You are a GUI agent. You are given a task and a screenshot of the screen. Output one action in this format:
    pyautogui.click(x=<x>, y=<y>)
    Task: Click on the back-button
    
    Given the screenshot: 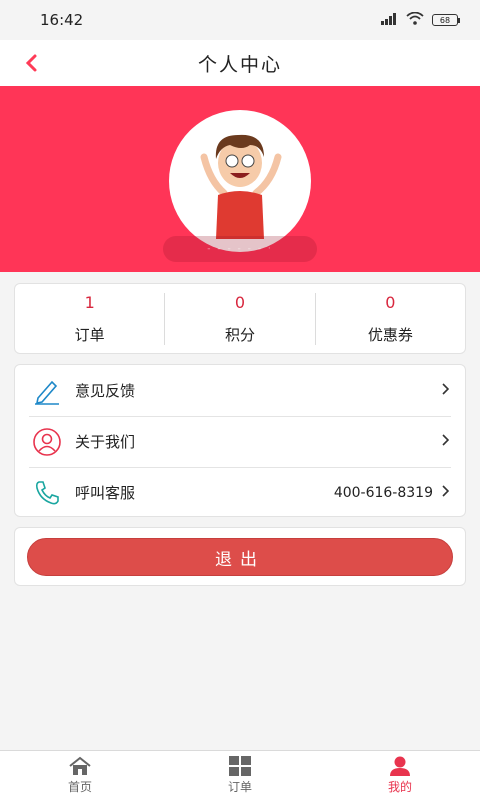 What is the action you would take?
    pyautogui.click(x=39, y=63)
    